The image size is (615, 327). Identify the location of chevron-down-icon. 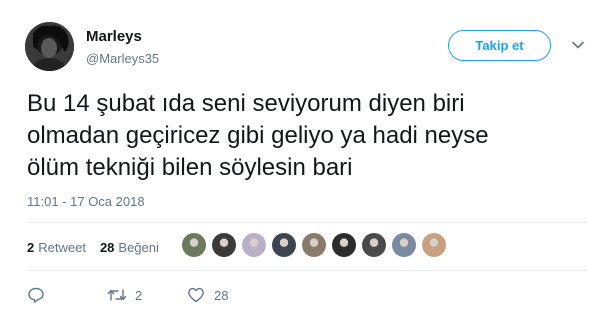
(578, 45).